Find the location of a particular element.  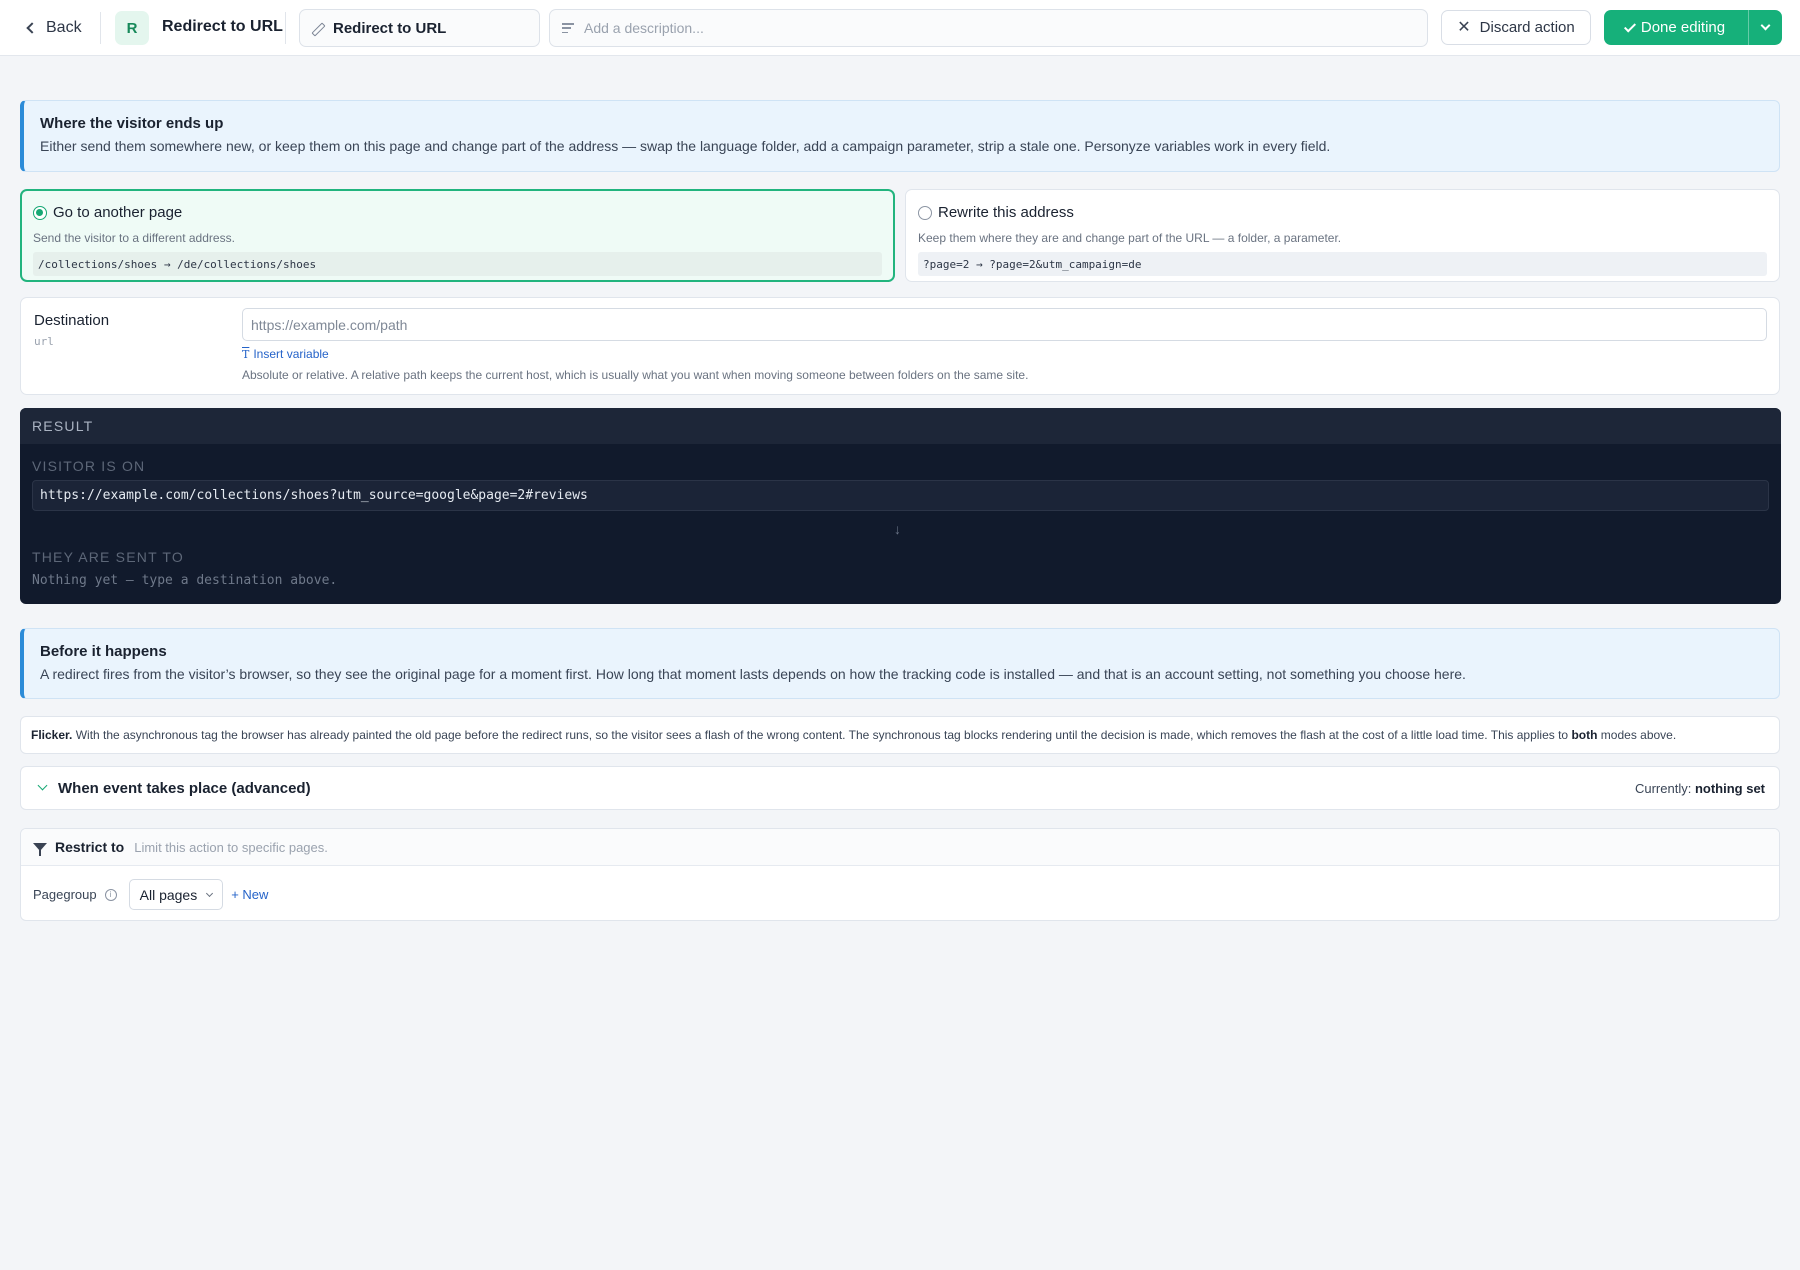

flicker-lead: Flicker. is located at coordinates (52, 735).